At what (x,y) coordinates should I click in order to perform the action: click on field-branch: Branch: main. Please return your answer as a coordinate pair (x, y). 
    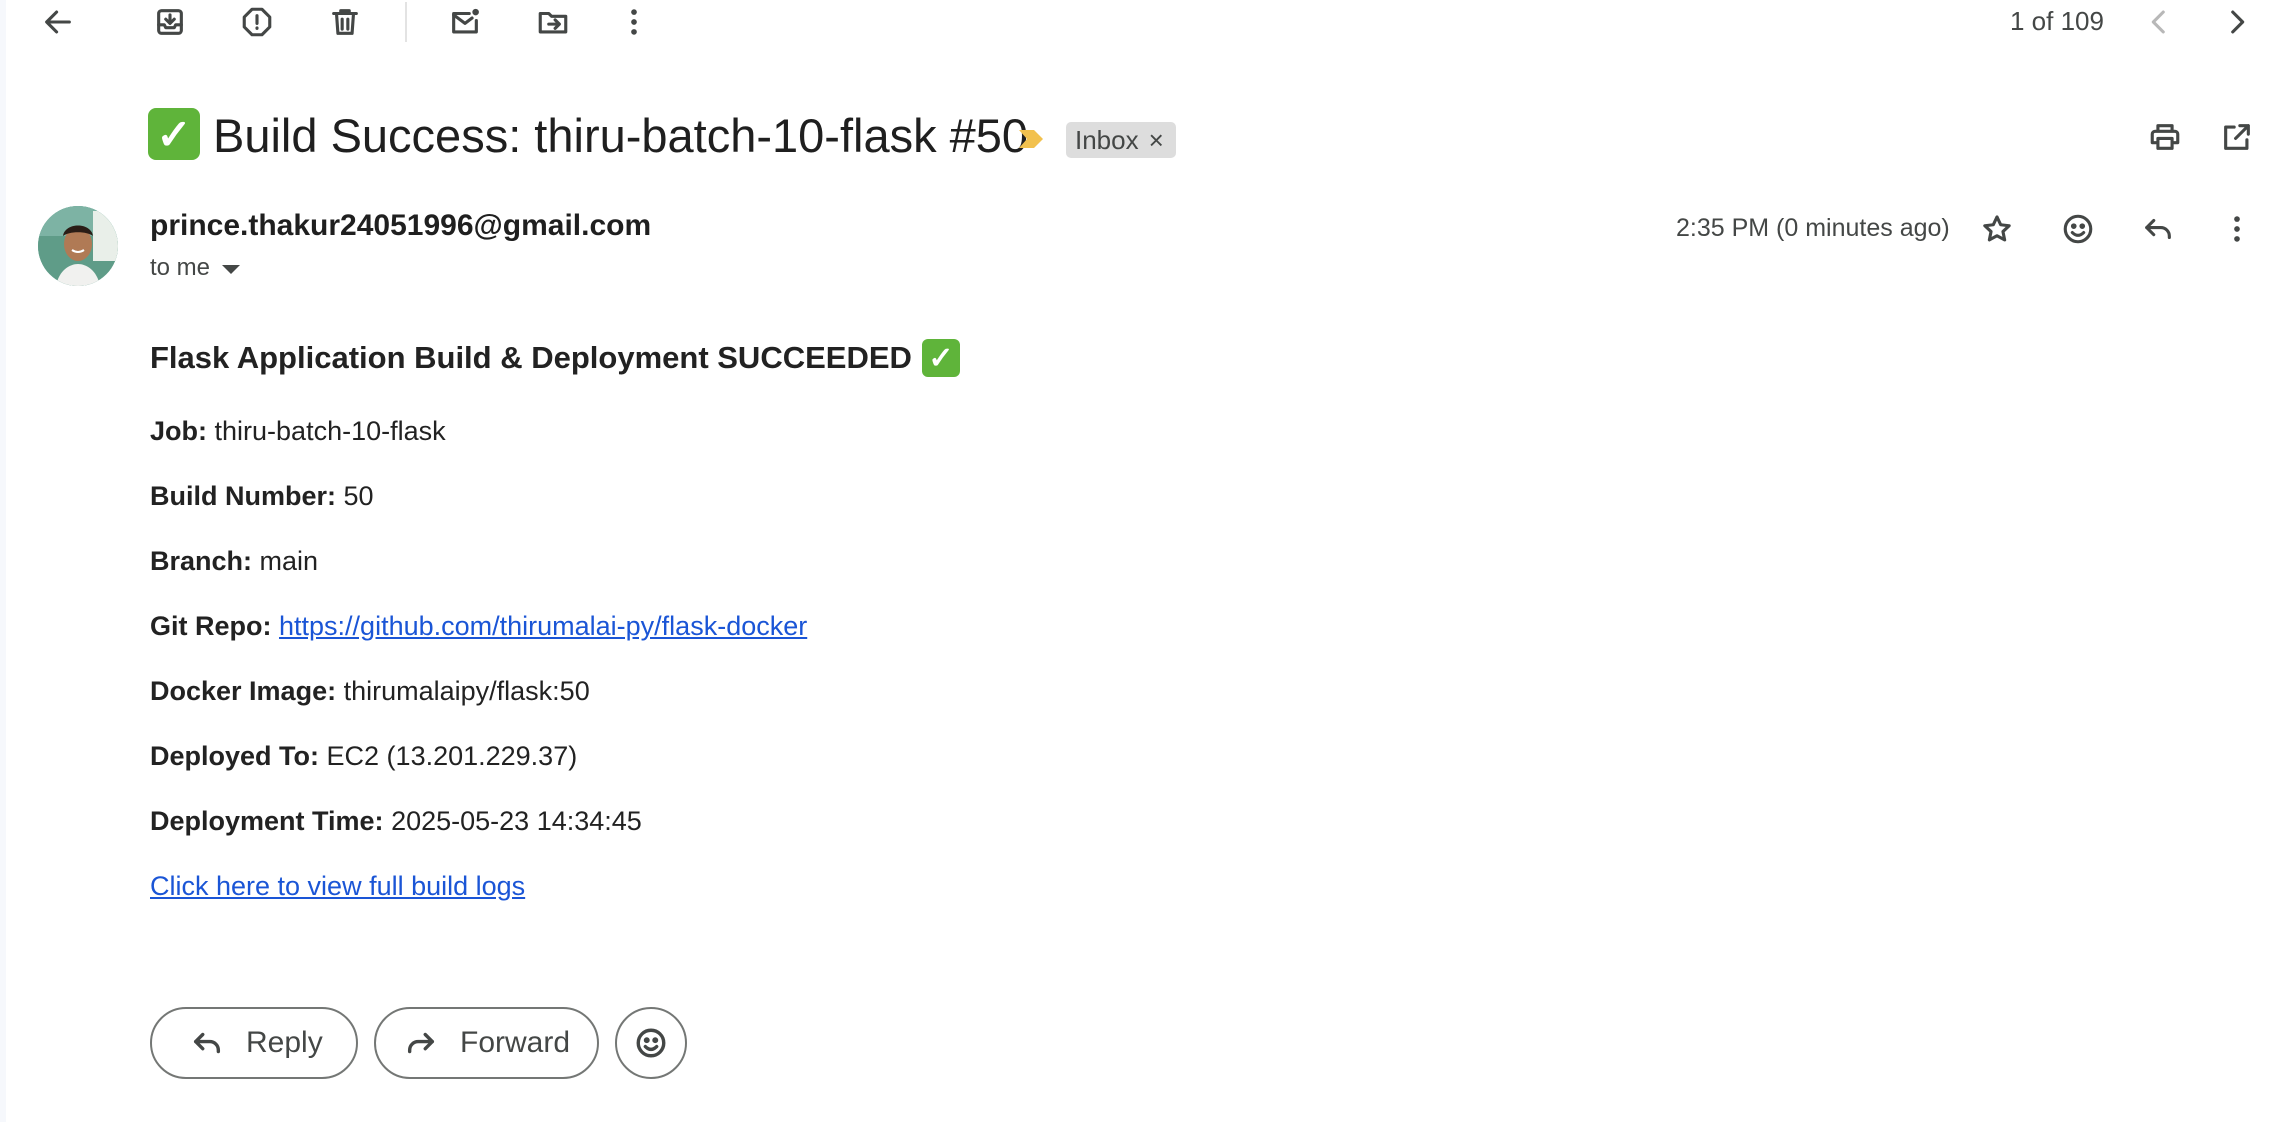
    Looking at the image, I should click on (234, 561).